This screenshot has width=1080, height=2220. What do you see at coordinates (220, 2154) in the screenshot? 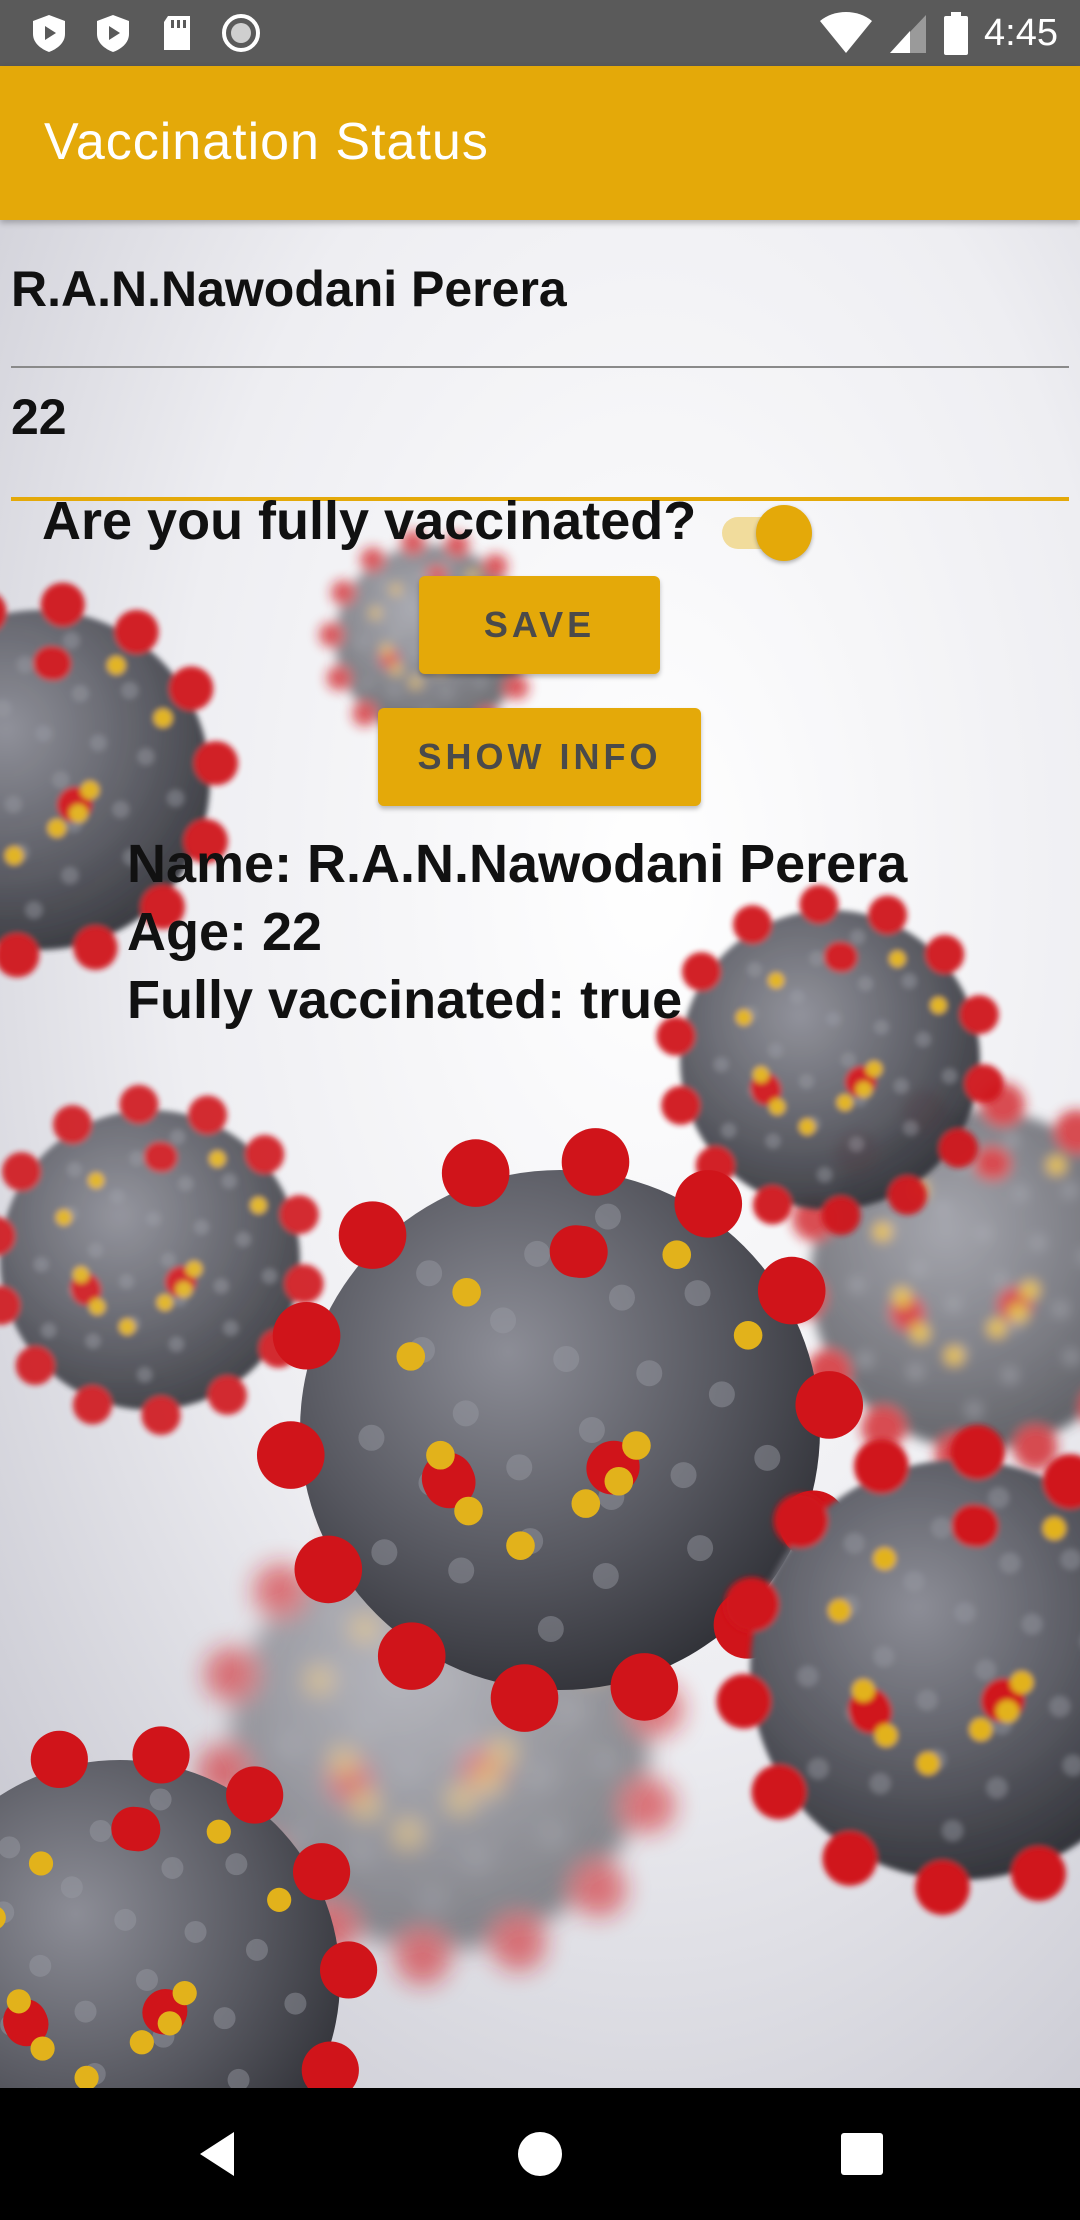
I see `back-icon` at bounding box center [220, 2154].